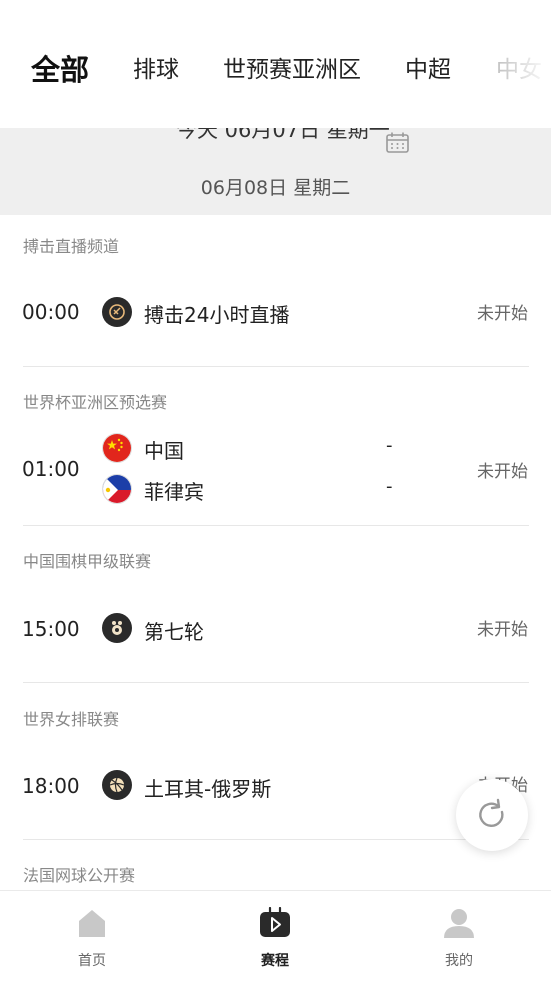 The height and width of the screenshot is (981, 551). Describe the element at coordinates (79, 875) in the screenshot. I see `league-label: 法国网球公开赛` at that location.